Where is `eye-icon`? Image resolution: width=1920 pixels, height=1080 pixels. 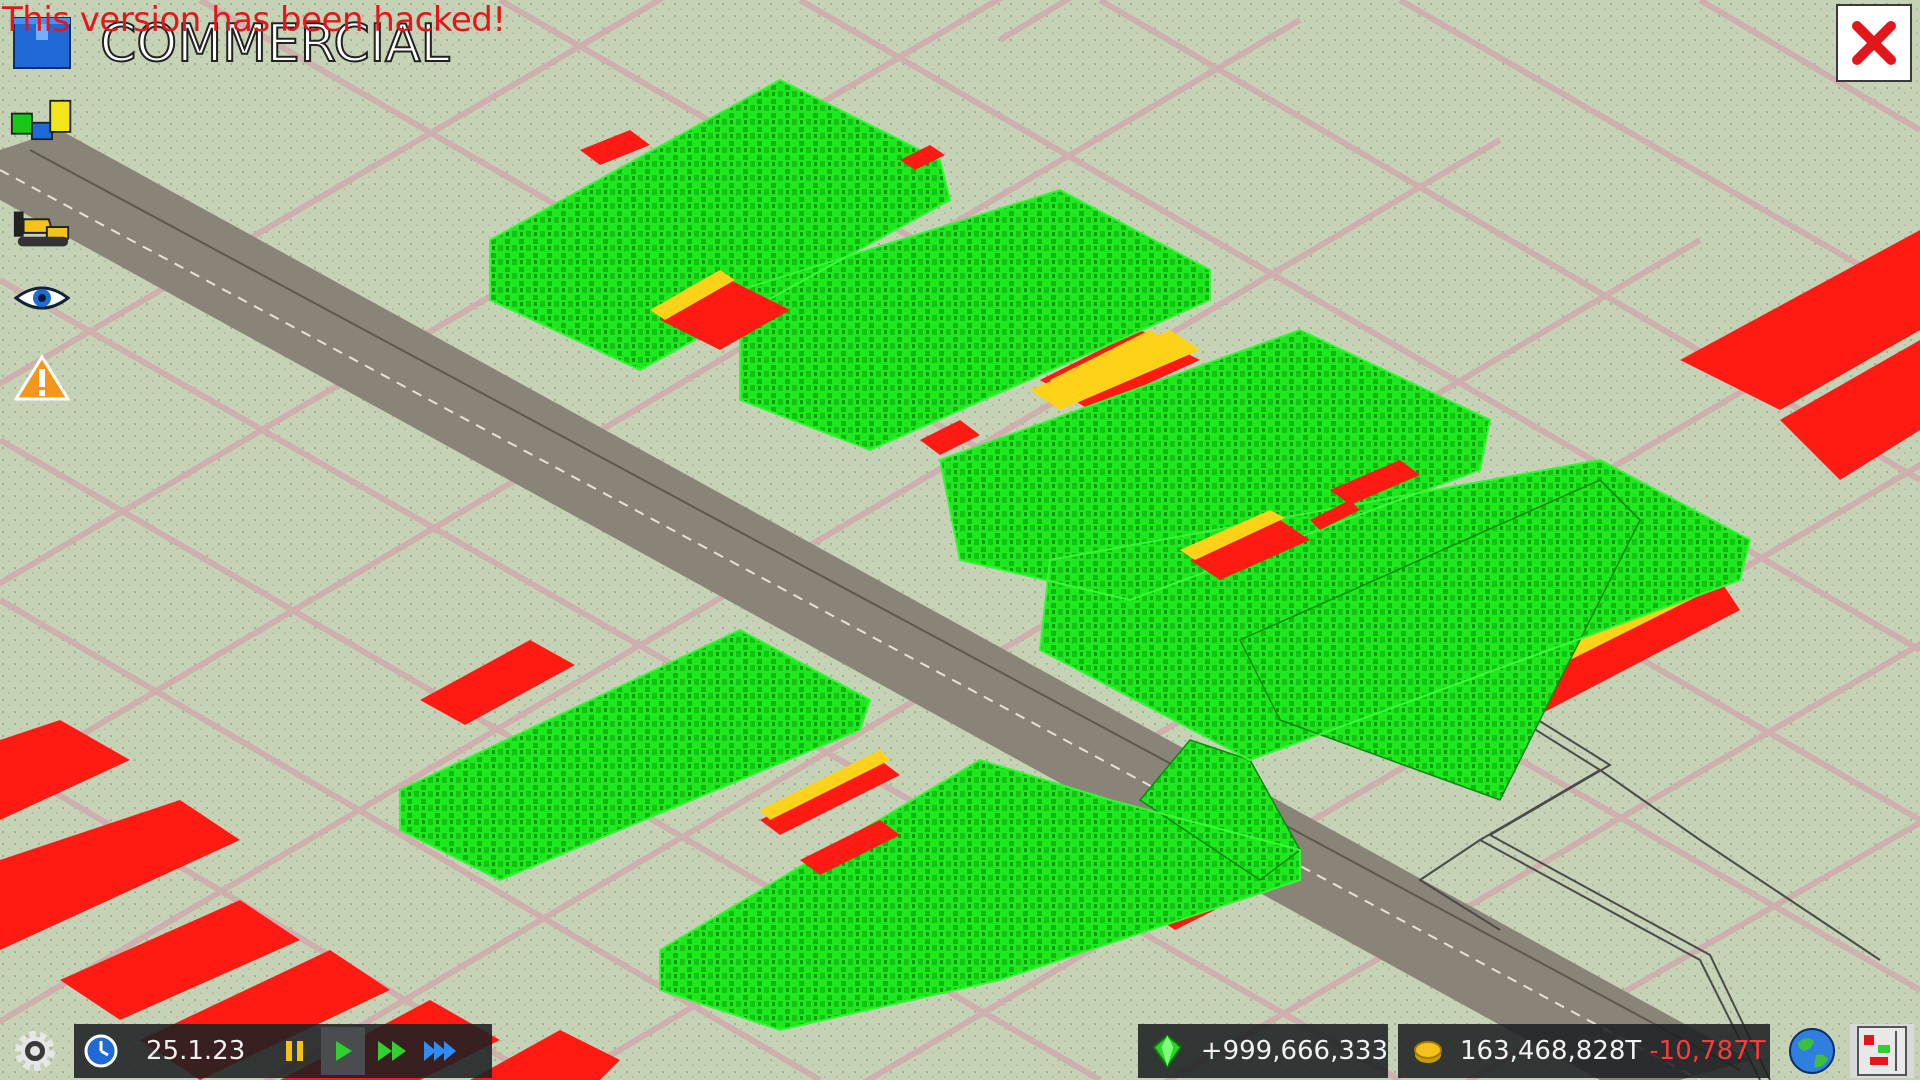 eye-icon is located at coordinates (42, 298).